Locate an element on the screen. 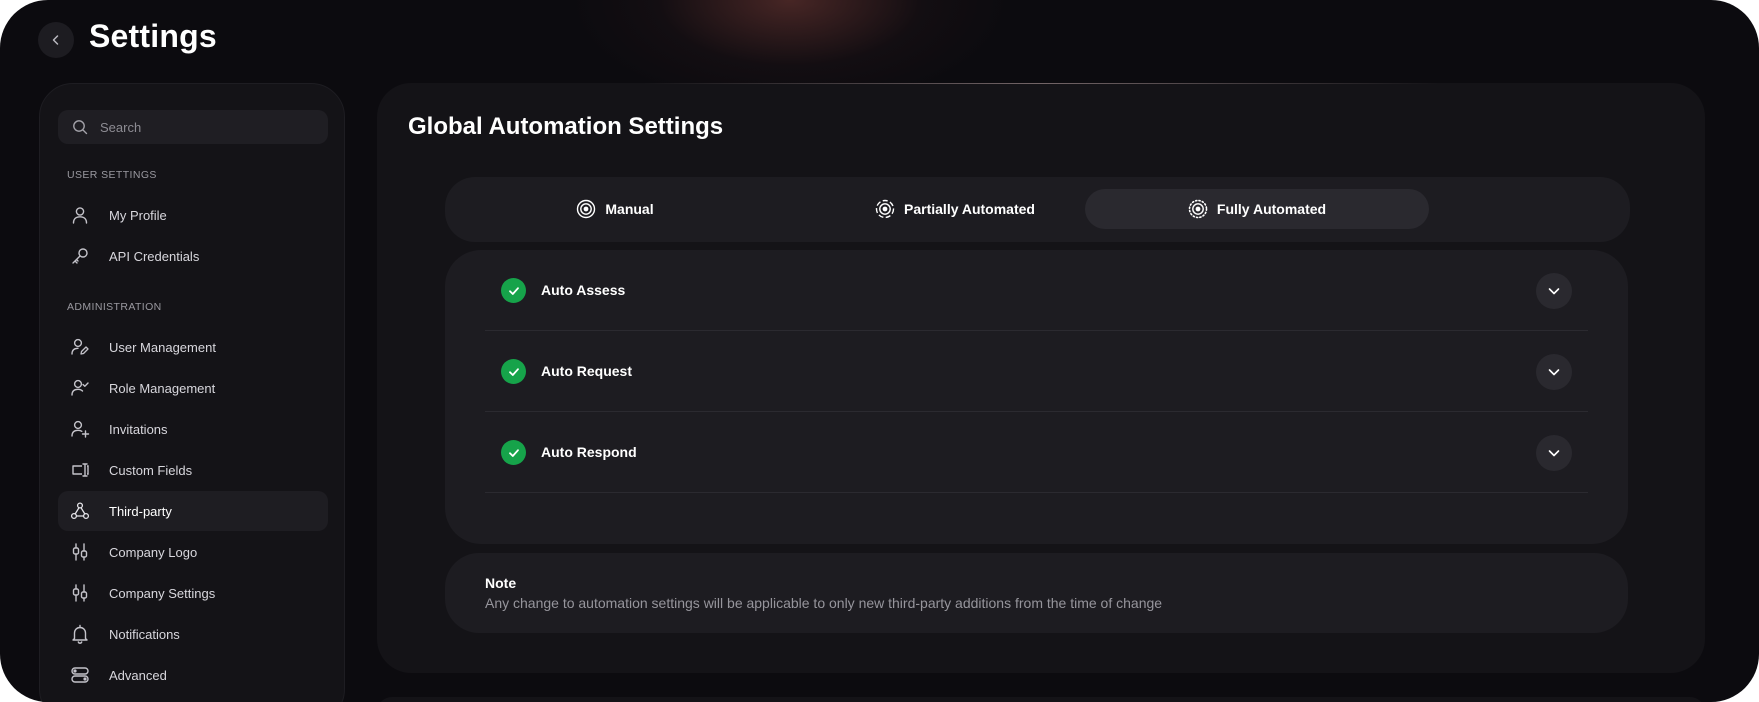 The image size is (1759, 702). tab-label: Fully Automated is located at coordinates (1271, 209).